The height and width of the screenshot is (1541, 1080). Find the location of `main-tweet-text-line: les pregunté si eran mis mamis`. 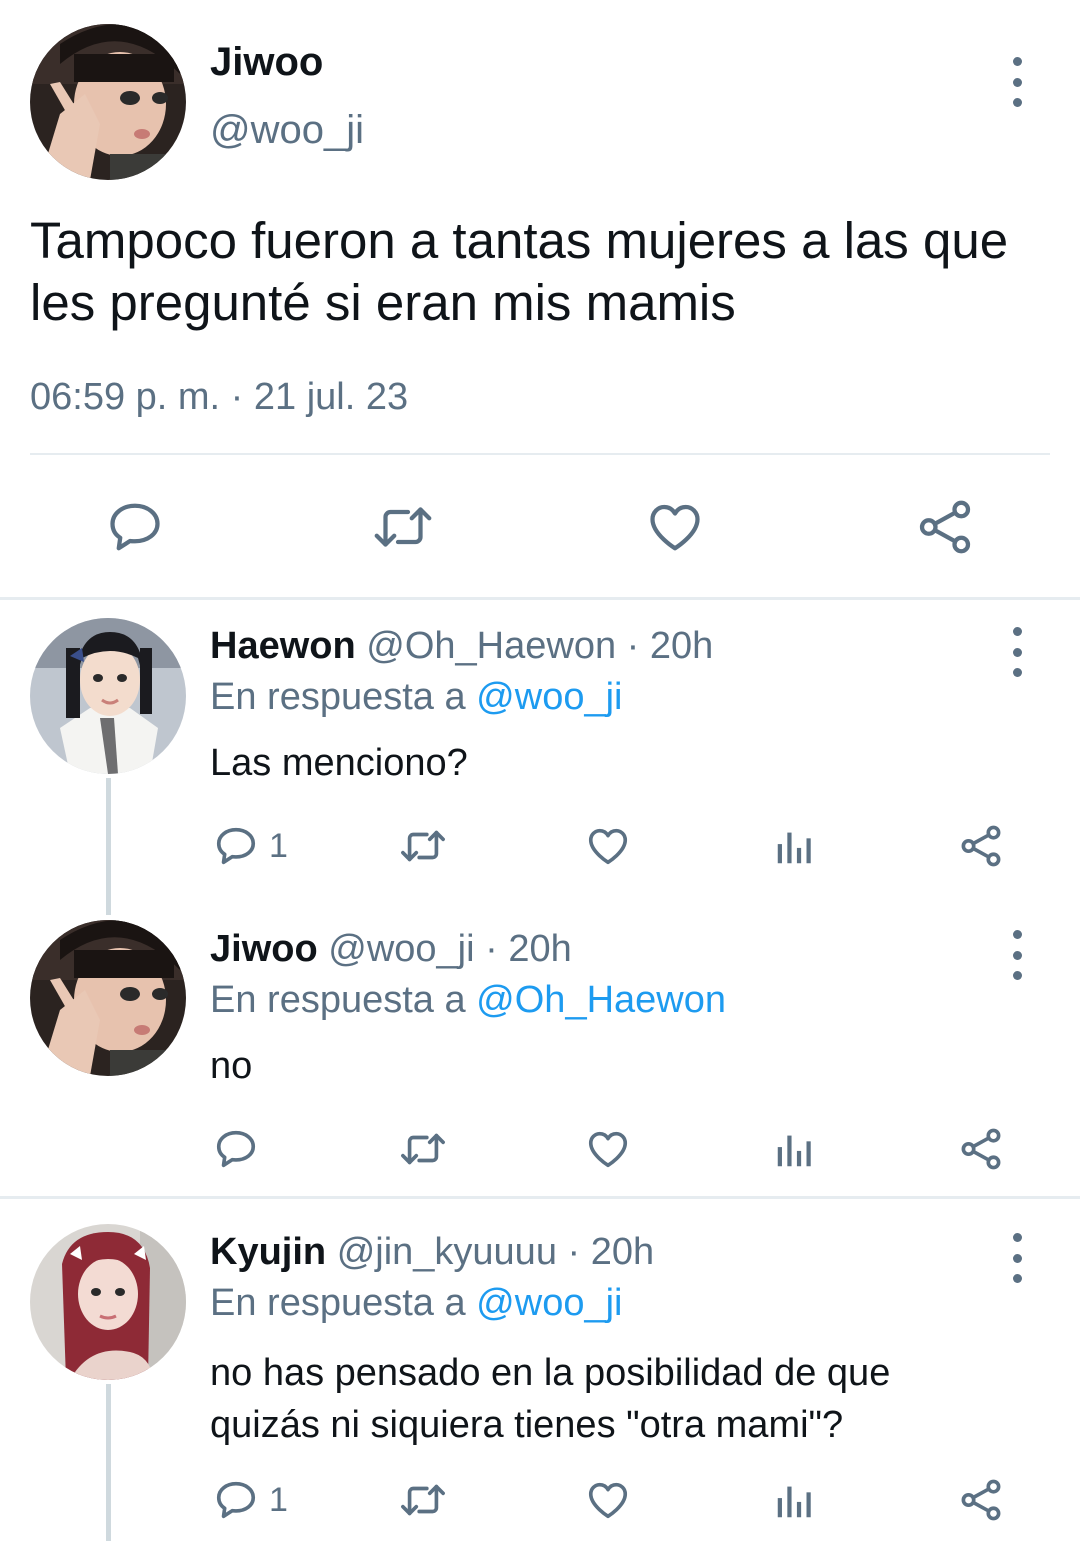

main-tweet-text-line: les pregunté si eran mis mamis is located at coordinates (383, 302).